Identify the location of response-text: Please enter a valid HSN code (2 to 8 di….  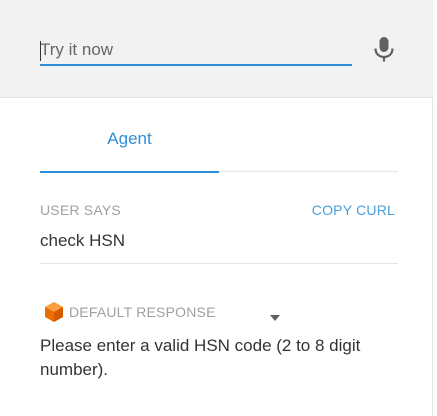
(200, 357).